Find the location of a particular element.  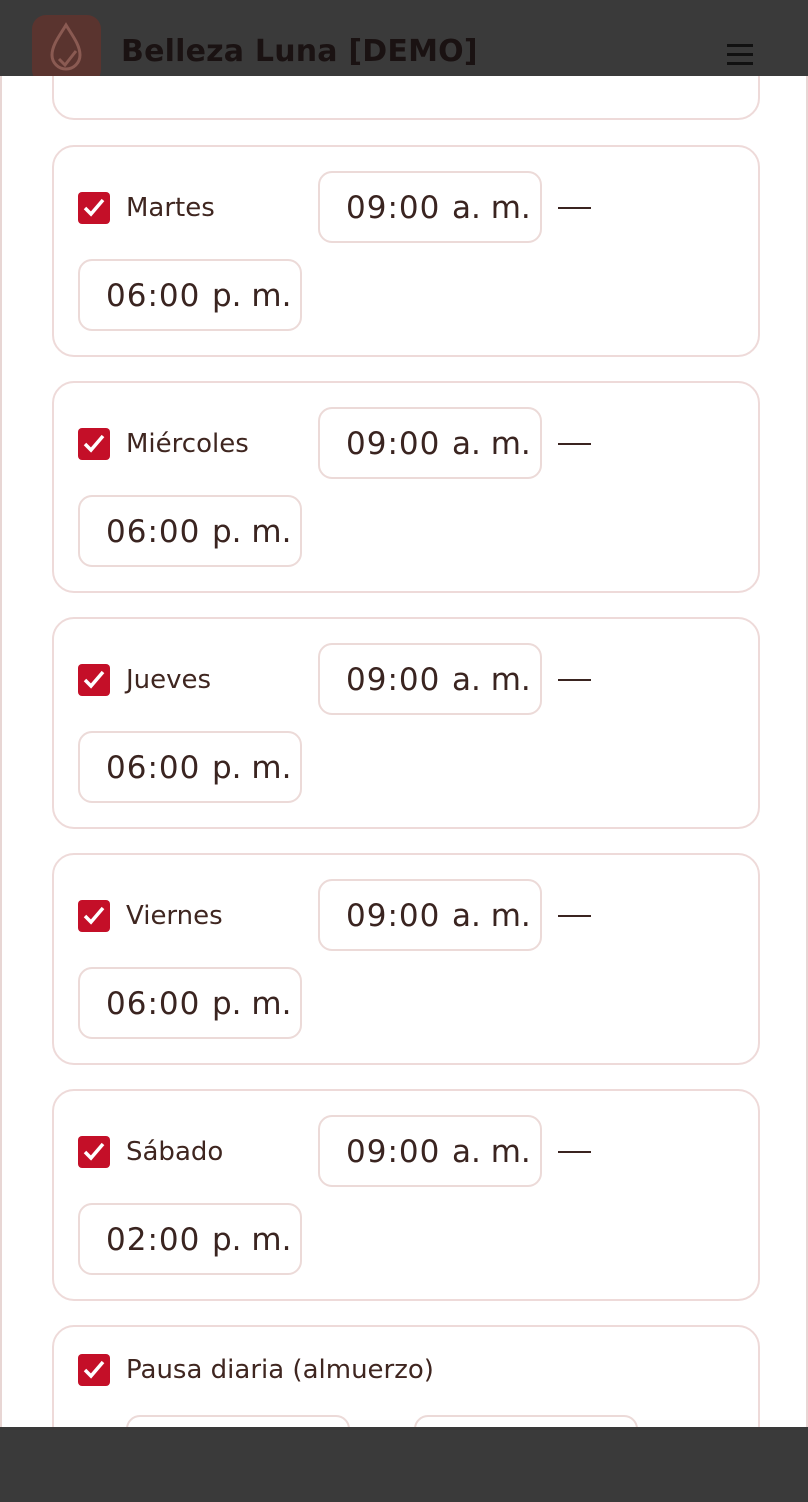

day-card: Viernes 09:00 a. m. 06:00 p. m. is located at coordinates (406, 959).